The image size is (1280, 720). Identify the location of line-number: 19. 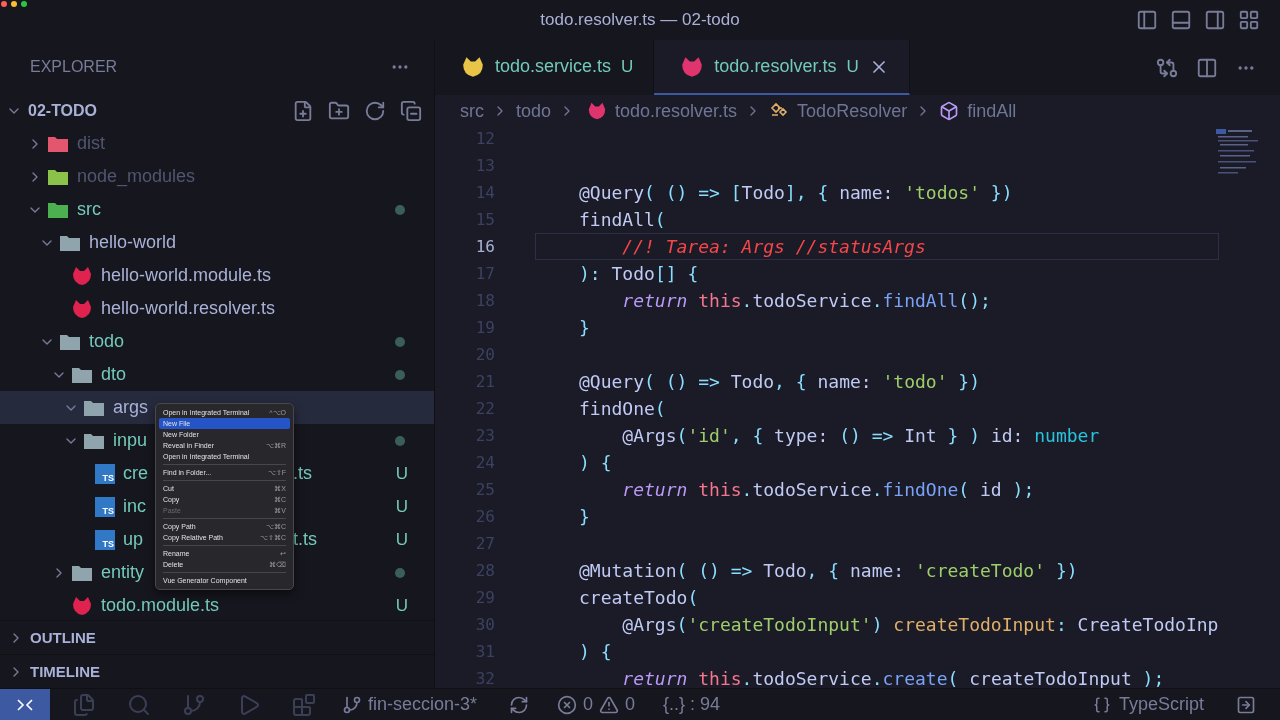
(484, 327).